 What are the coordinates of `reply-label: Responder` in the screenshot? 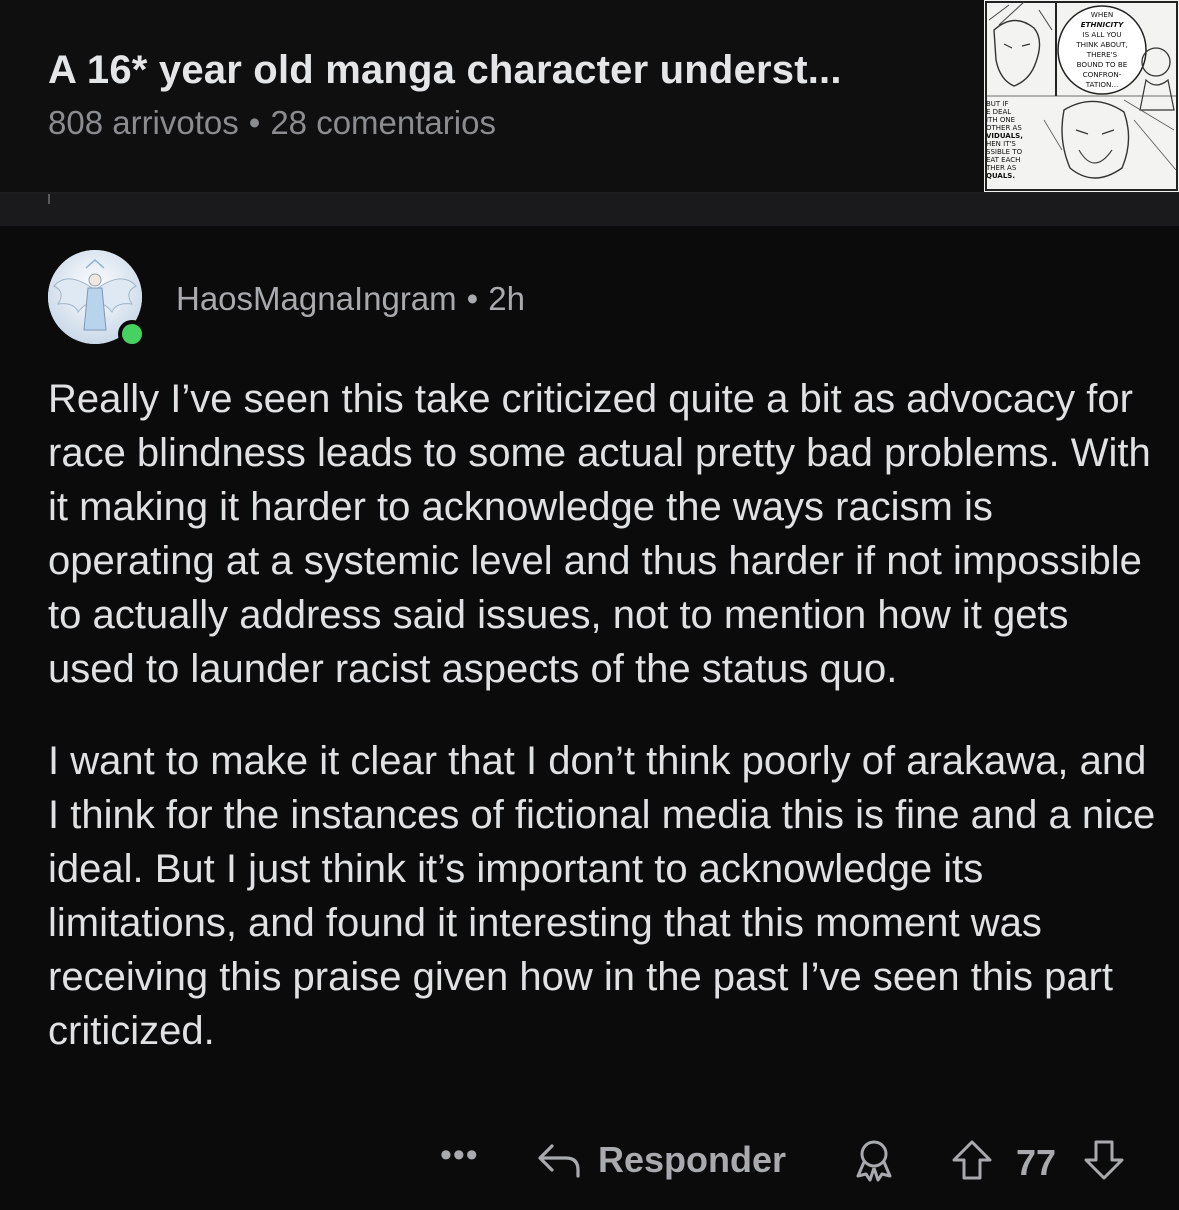 It's located at (692, 1159).